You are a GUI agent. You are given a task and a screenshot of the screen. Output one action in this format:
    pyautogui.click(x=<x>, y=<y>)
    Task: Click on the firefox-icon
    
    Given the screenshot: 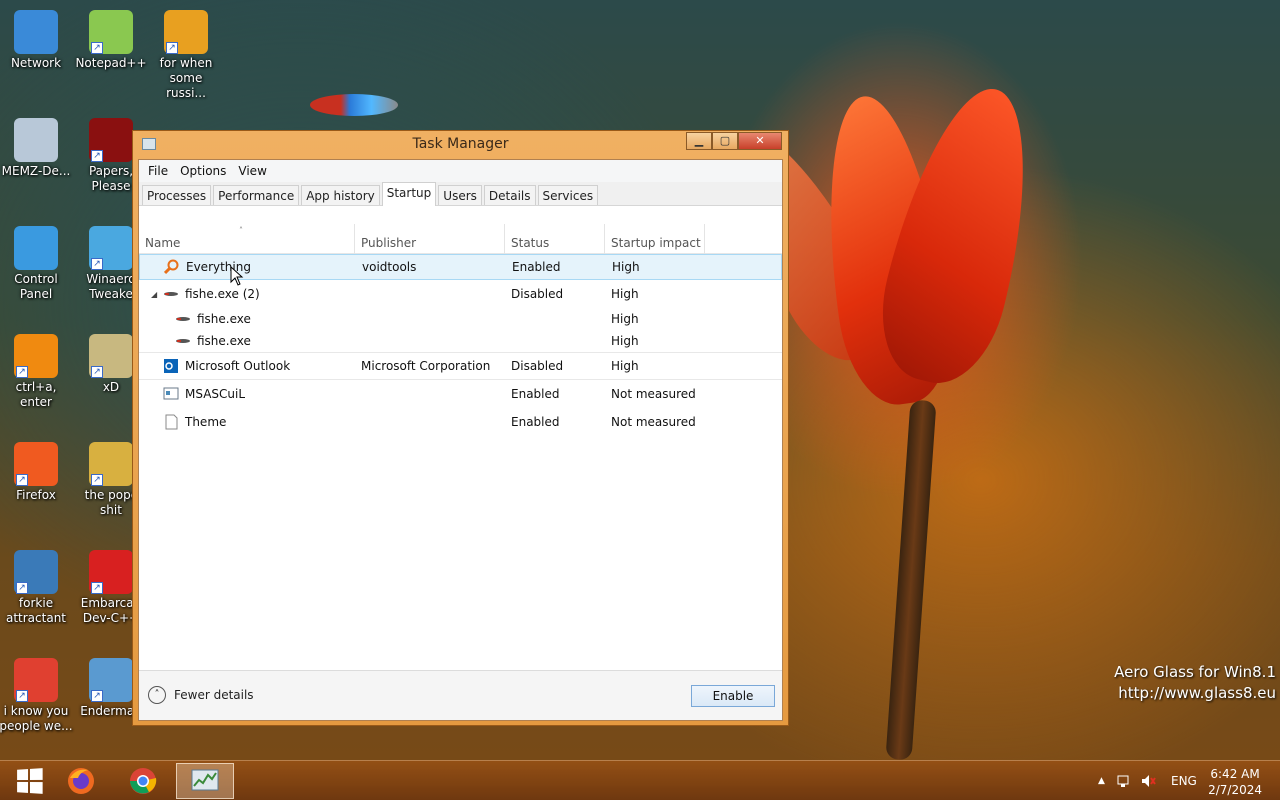 What is the action you would take?
    pyautogui.click(x=81, y=781)
    